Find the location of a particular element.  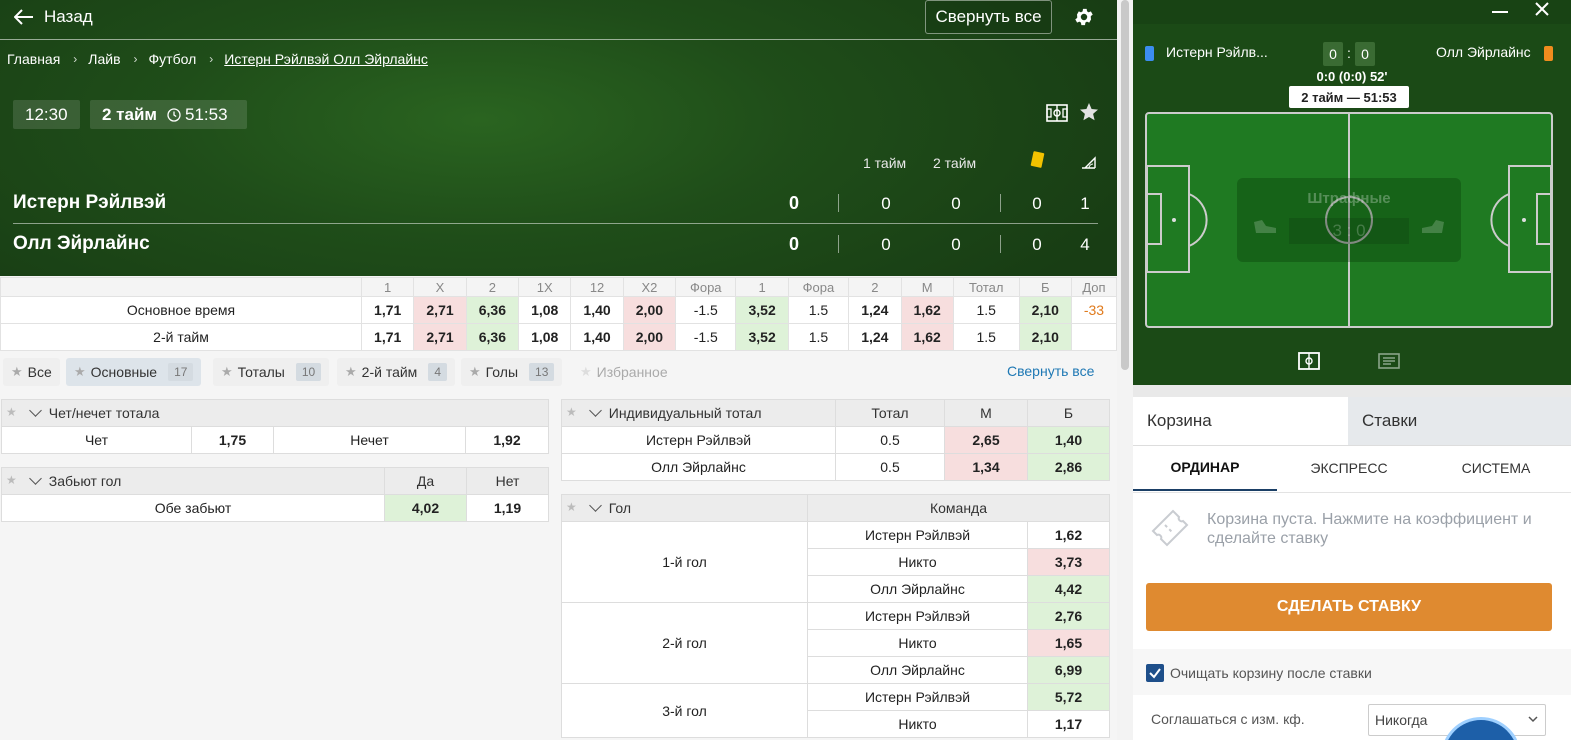

collapse-all-link: Свернуть все is located at coordinates (1050, 371).